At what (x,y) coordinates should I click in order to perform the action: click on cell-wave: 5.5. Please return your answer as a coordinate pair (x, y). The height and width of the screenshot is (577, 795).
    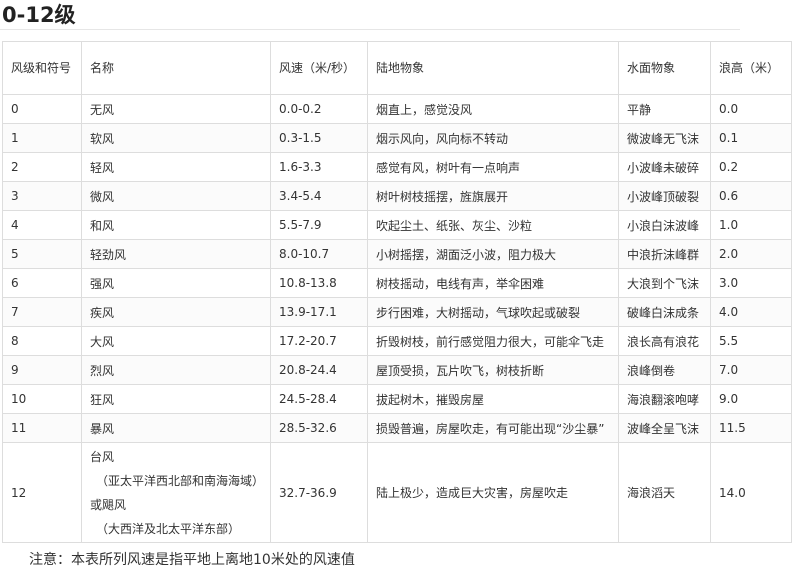
    Looking at the image, I should click on (751, 341).